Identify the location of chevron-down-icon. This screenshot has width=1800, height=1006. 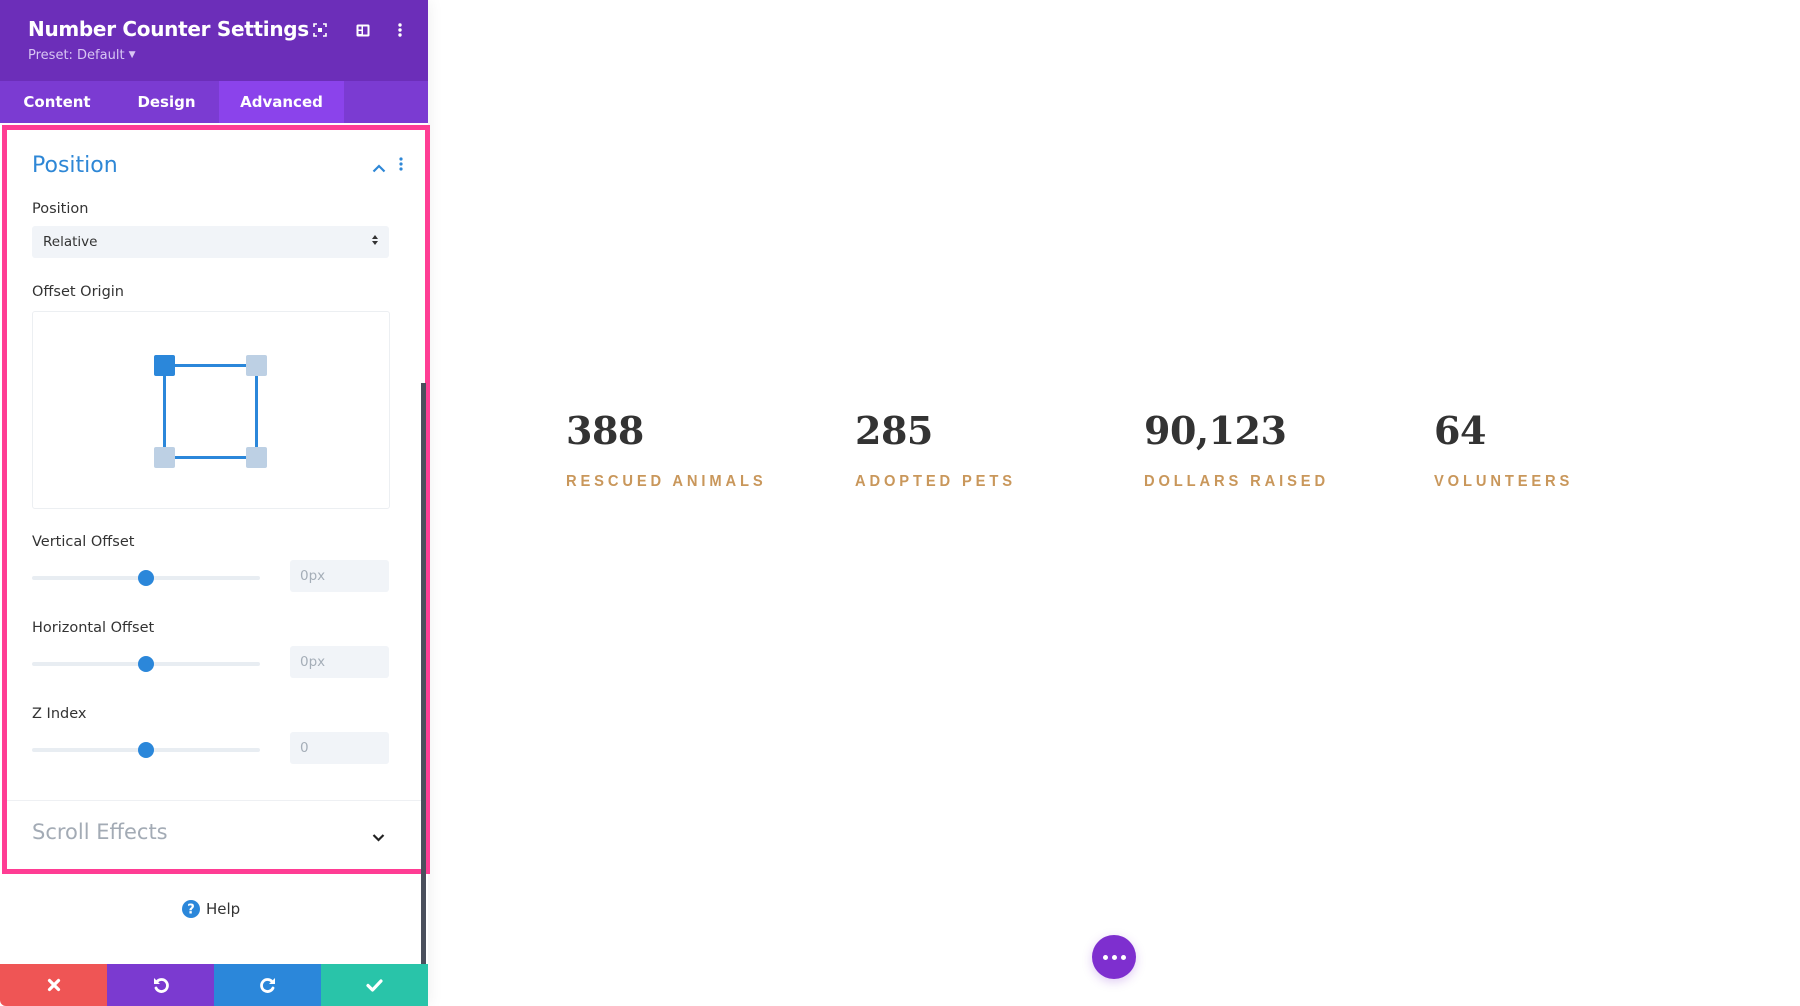
(378, 838).